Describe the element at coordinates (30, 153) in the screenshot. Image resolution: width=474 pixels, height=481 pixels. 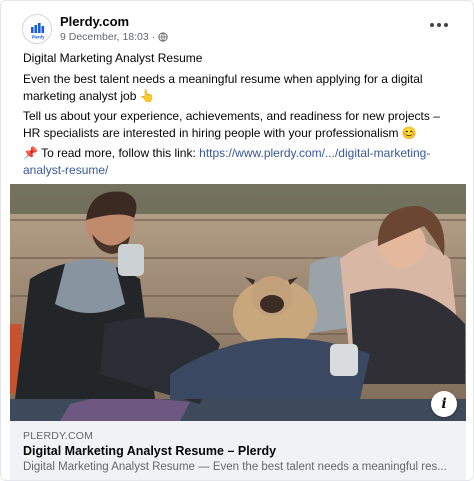
I see `pushpin-emoji-icon: 📌` at that location.